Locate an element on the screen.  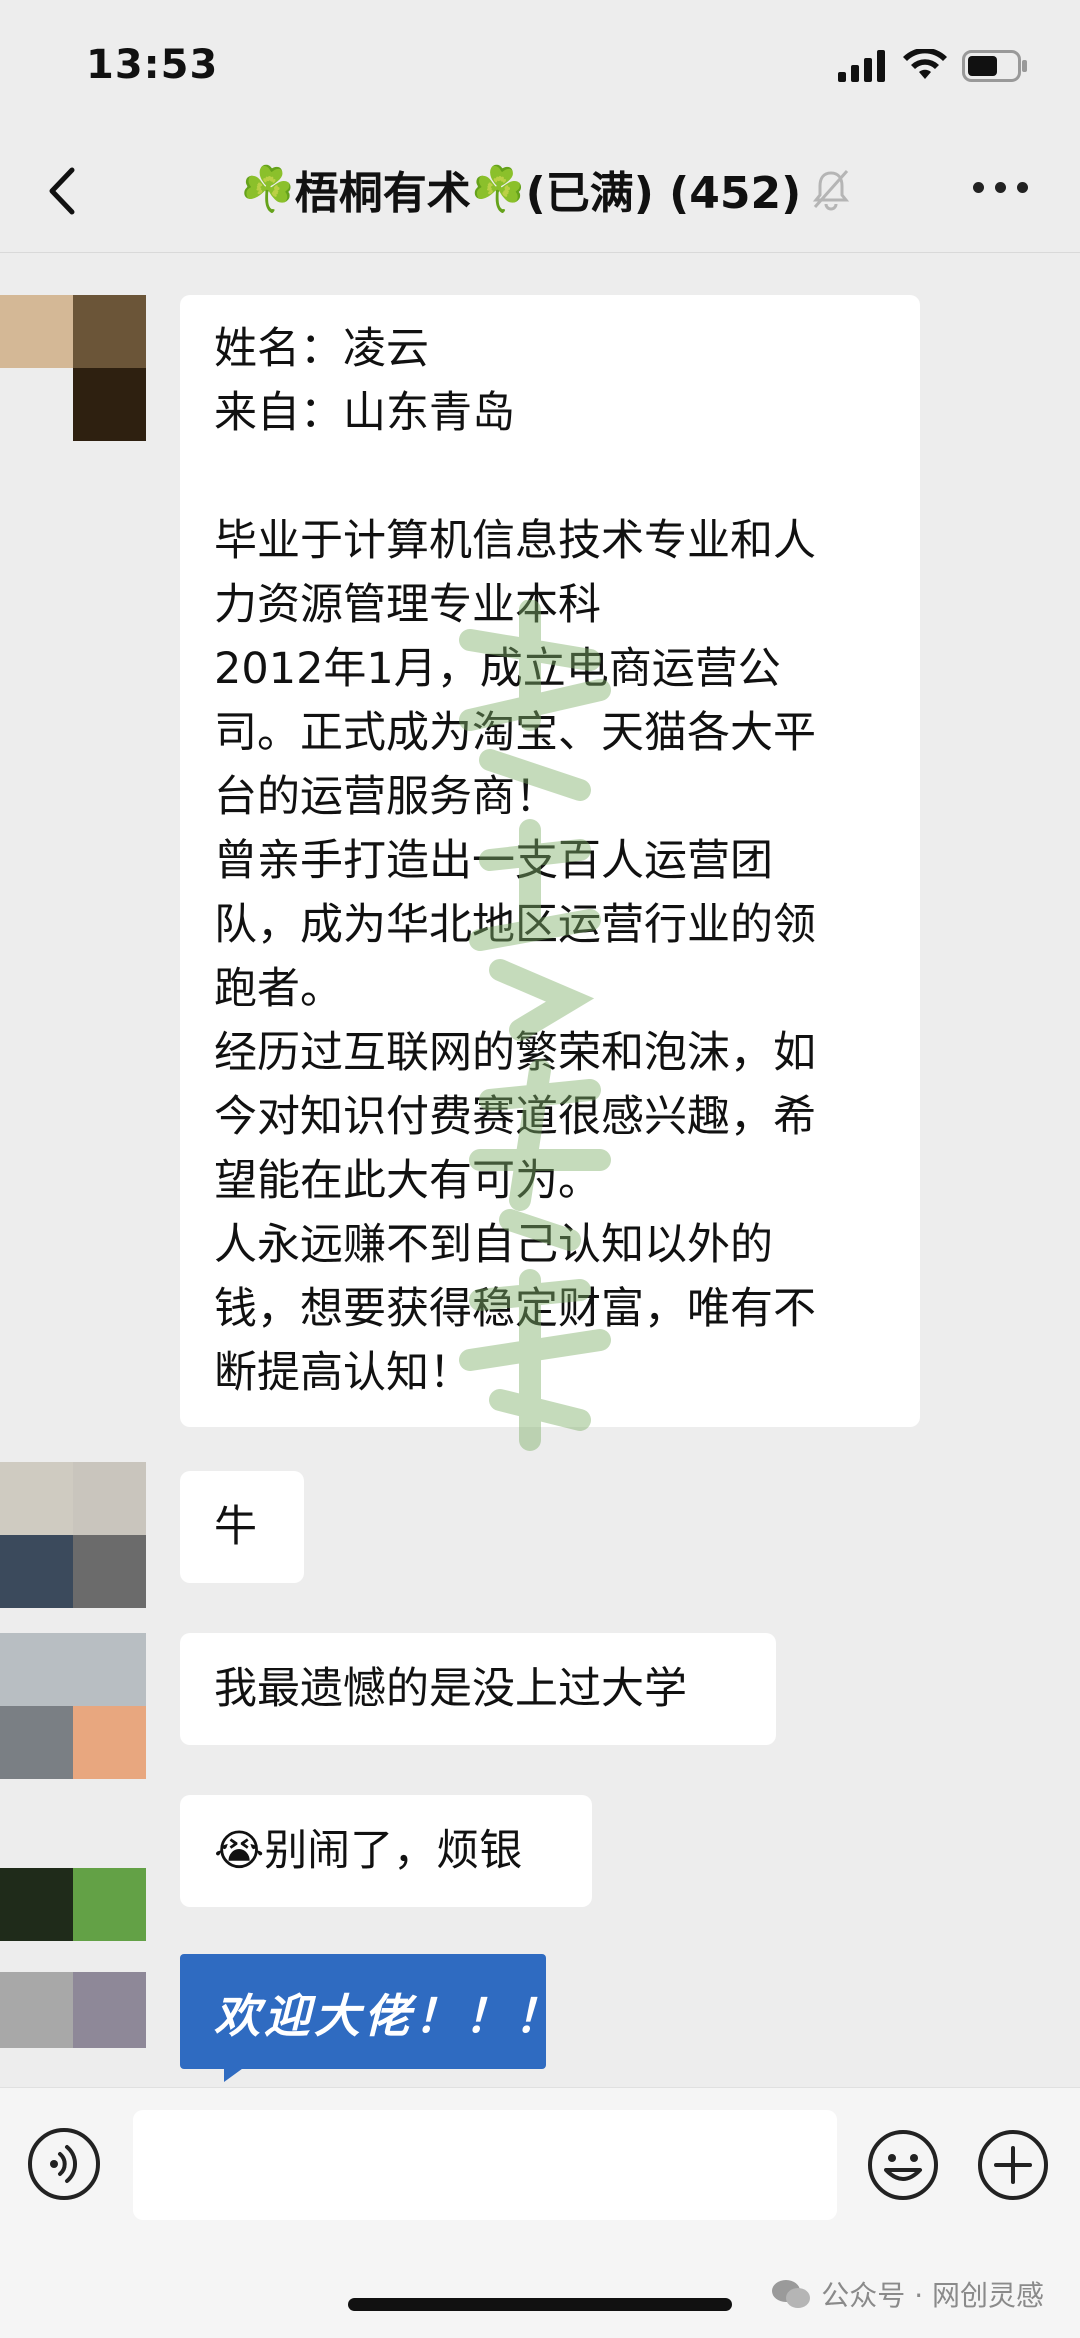
back-chevron-icon is located at coordinates (64, 191).